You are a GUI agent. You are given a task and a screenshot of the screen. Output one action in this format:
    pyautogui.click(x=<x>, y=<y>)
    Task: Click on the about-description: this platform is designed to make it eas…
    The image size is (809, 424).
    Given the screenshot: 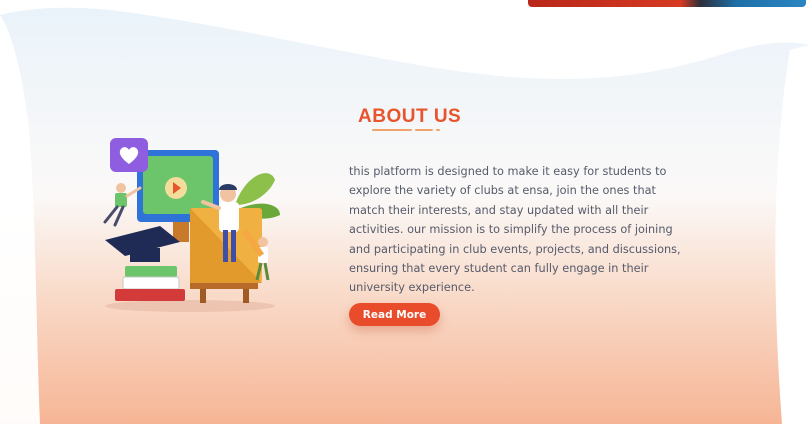 What is the action you would take?
    pyautogui.click(x=515, y=230)
    